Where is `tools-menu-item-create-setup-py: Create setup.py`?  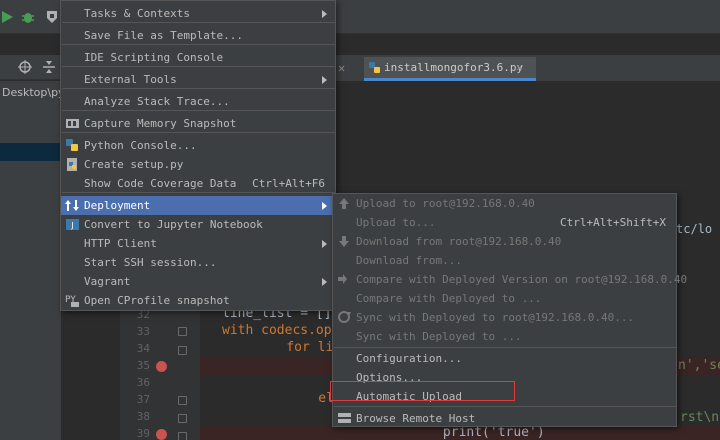 tools-menu-item-create-setup-py: Create setup.py is located at coordinates (198, 164).